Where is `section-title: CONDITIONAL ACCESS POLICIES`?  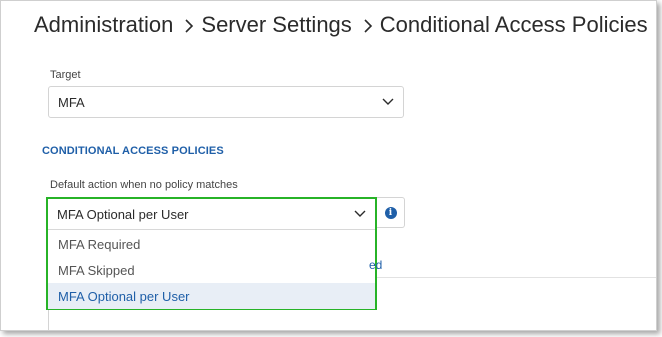 section-title: CONDITIONAL ACCESS POLICIES is located at coordinates (133, 151).